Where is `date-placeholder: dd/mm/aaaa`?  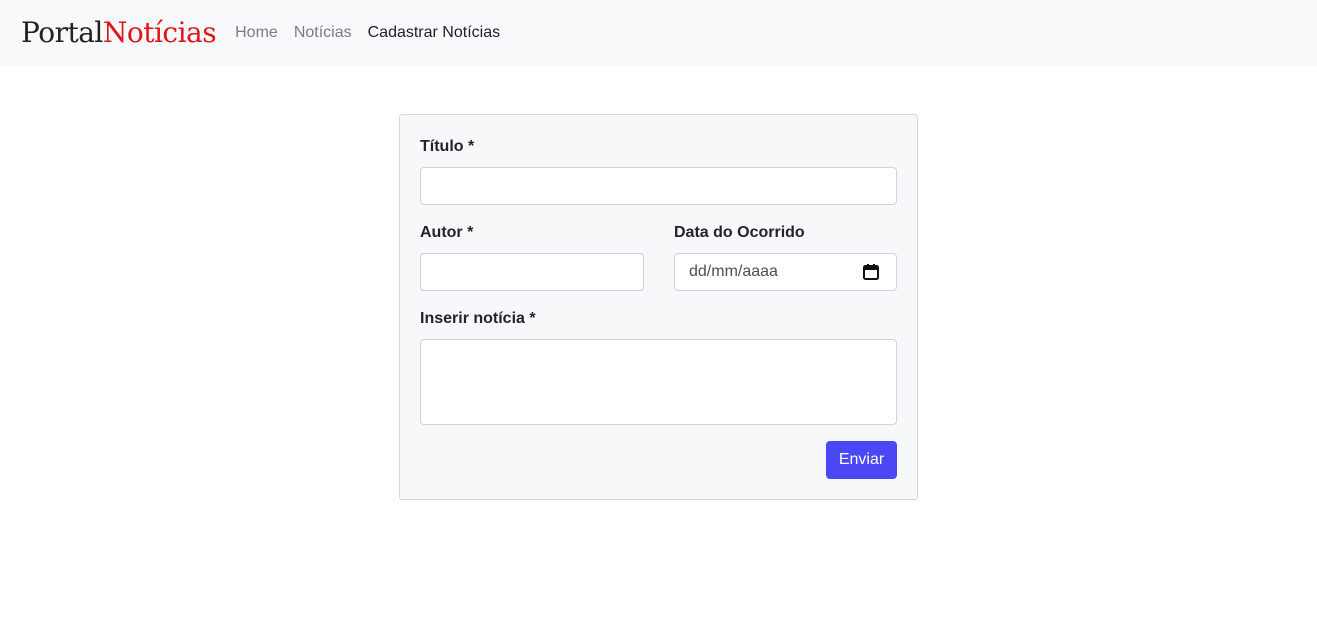 date-placeholder: dd/mm/aaaa is located at coordinates (733, 271).